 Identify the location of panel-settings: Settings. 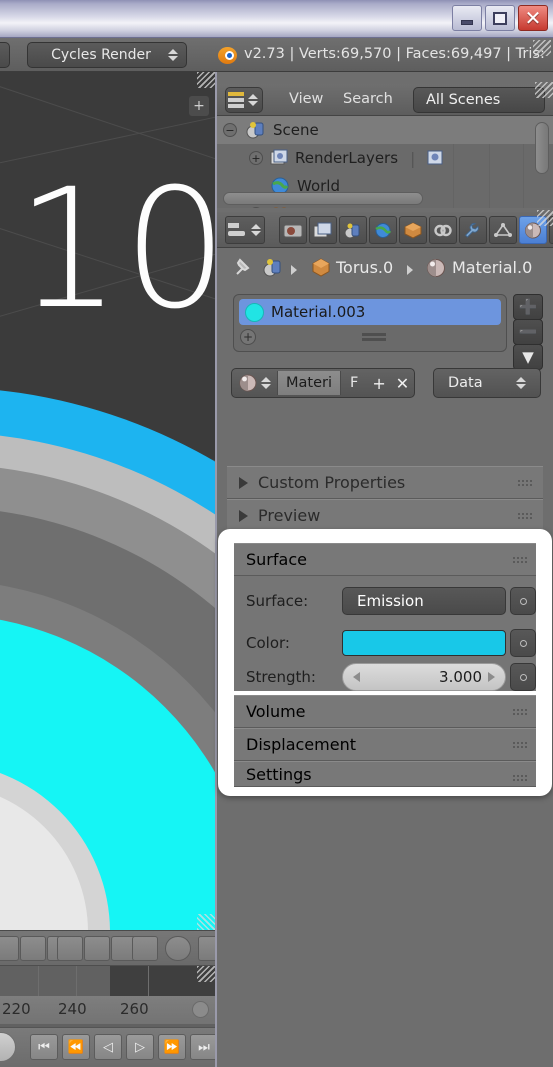
(385, 774).